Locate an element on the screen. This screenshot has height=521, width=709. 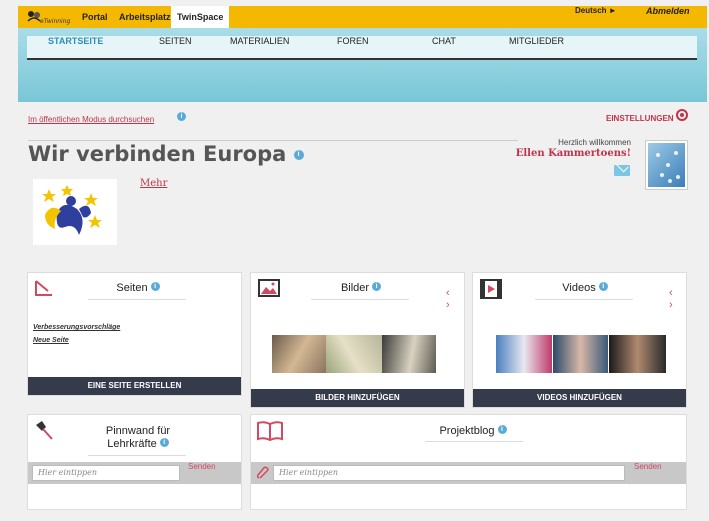
mail-icon is located at coordinates (622, 170).